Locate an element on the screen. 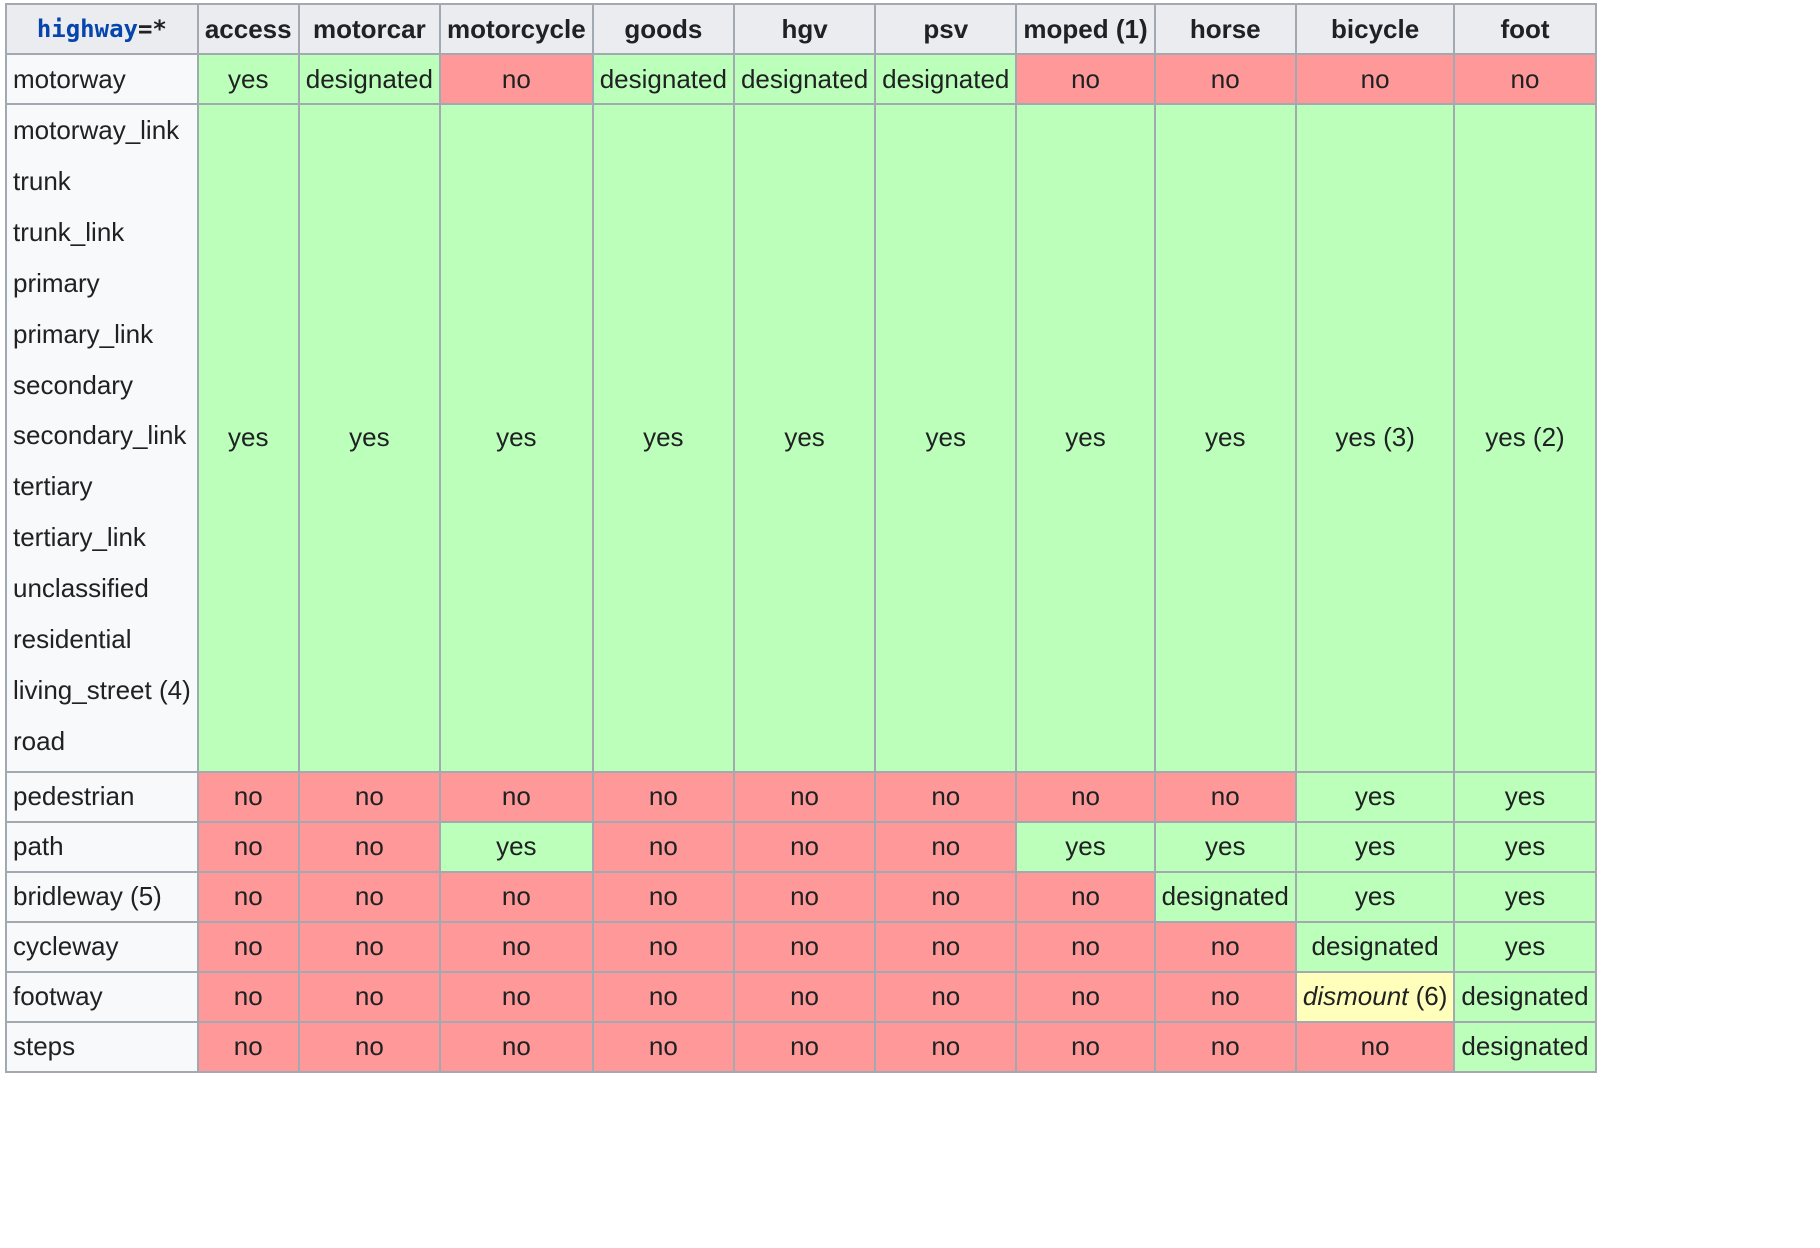 The image size is (1820, 1248). row-label-tertiary-link: tertiary_link is located at coordinates (79, 537).